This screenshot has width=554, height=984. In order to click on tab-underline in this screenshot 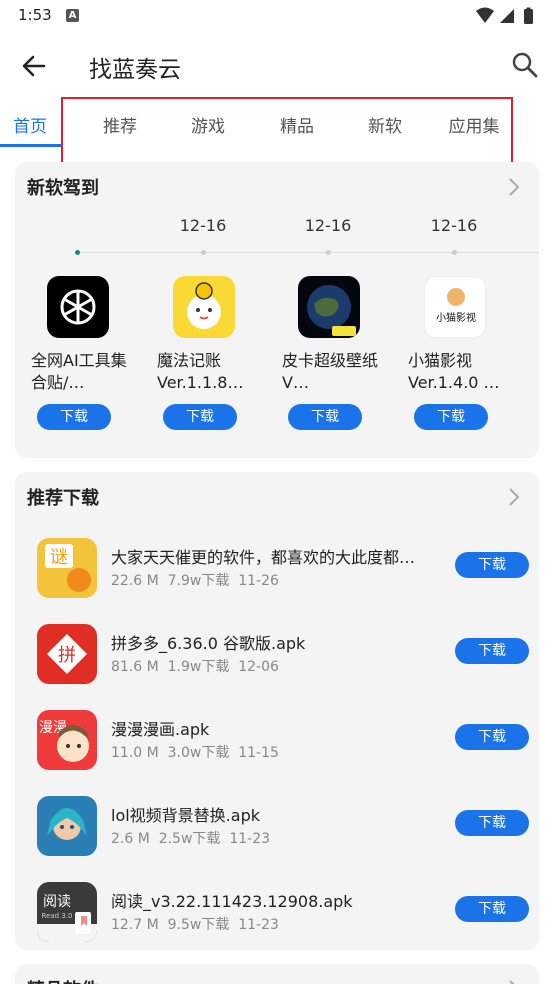, I will do `click(31, 145)`.